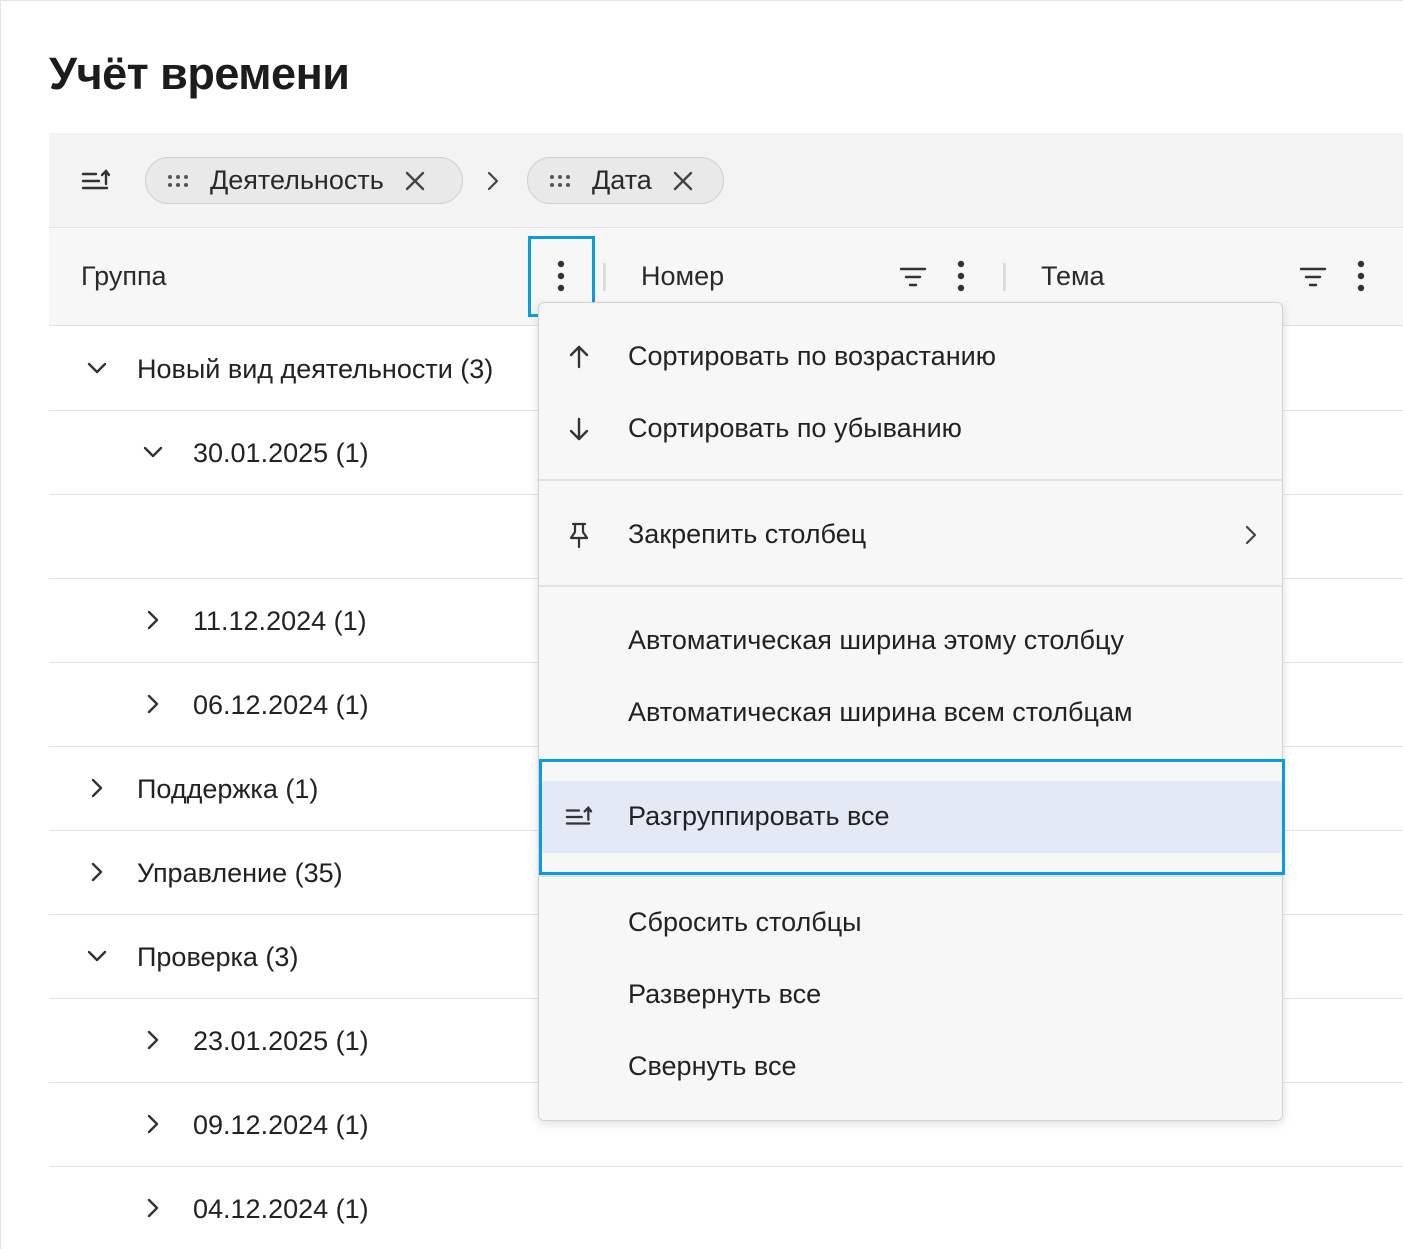 The height and width of the screenshot is (1249, 1403). Describe the element at coordinates (910, 1067) in the screenshot. I see `menu-item-collapse-all: Свернуть все` at that location.